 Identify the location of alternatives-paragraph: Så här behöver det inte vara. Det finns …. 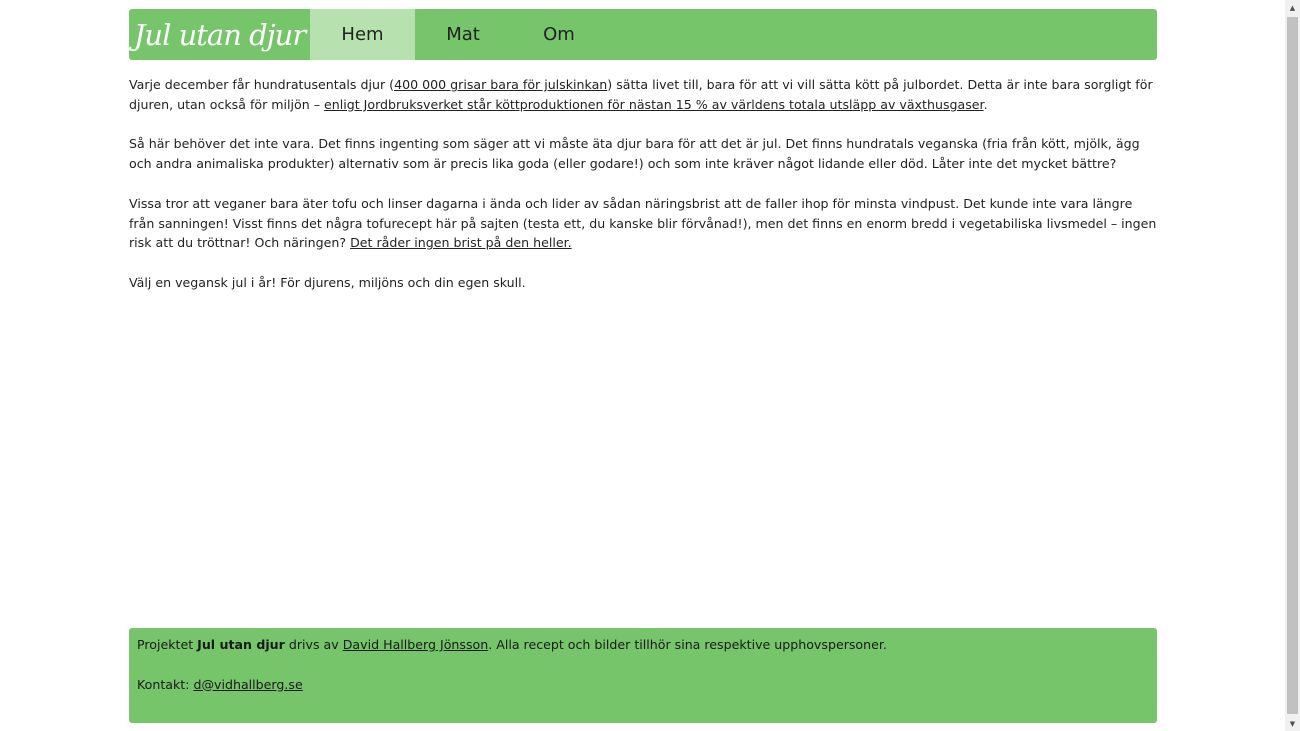
(634, 154).